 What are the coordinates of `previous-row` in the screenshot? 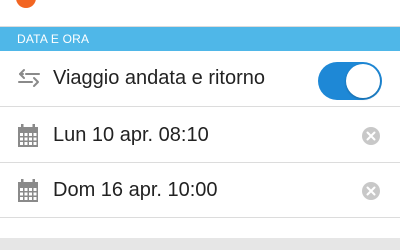 It's located at (200, 13).